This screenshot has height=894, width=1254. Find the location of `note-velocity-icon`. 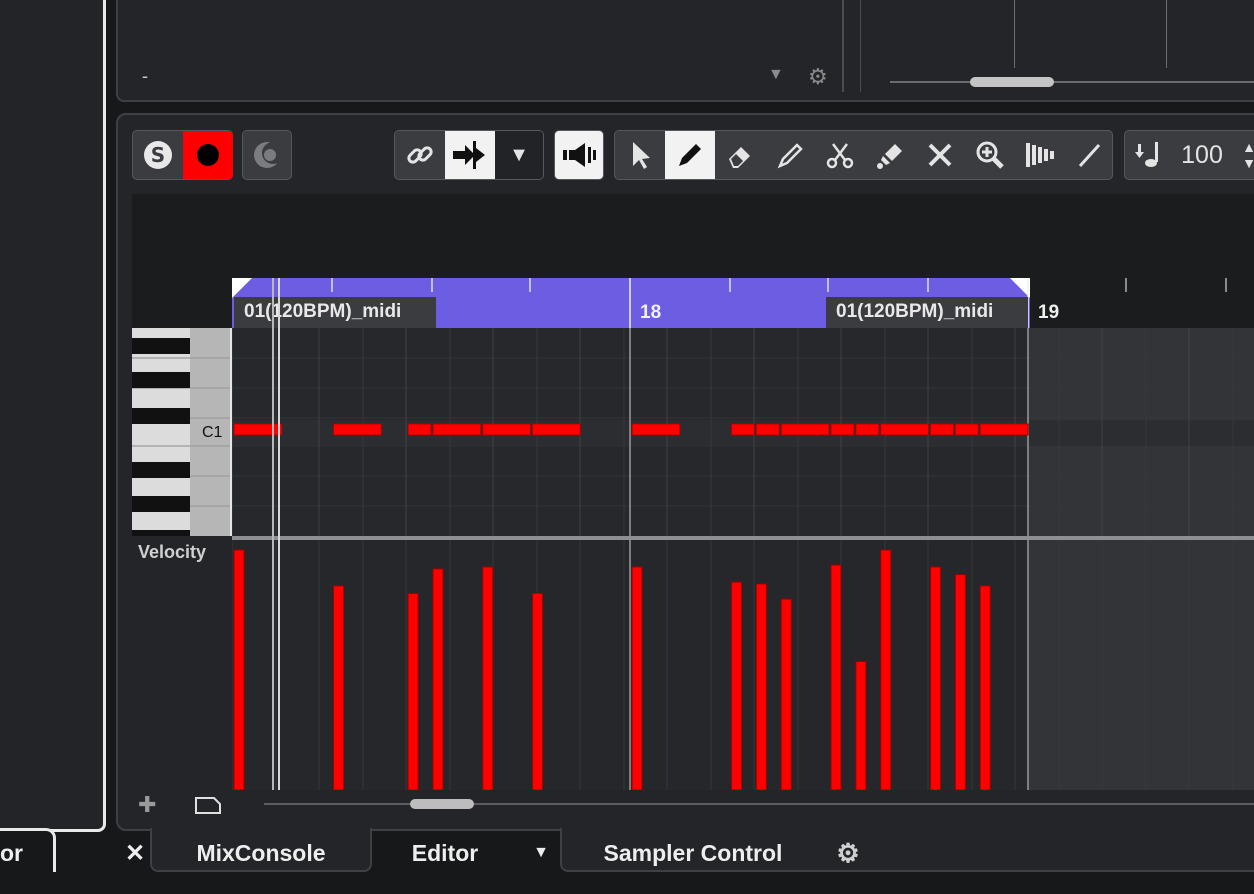

note-velocity-icon is located at coordinates (1149, 155).